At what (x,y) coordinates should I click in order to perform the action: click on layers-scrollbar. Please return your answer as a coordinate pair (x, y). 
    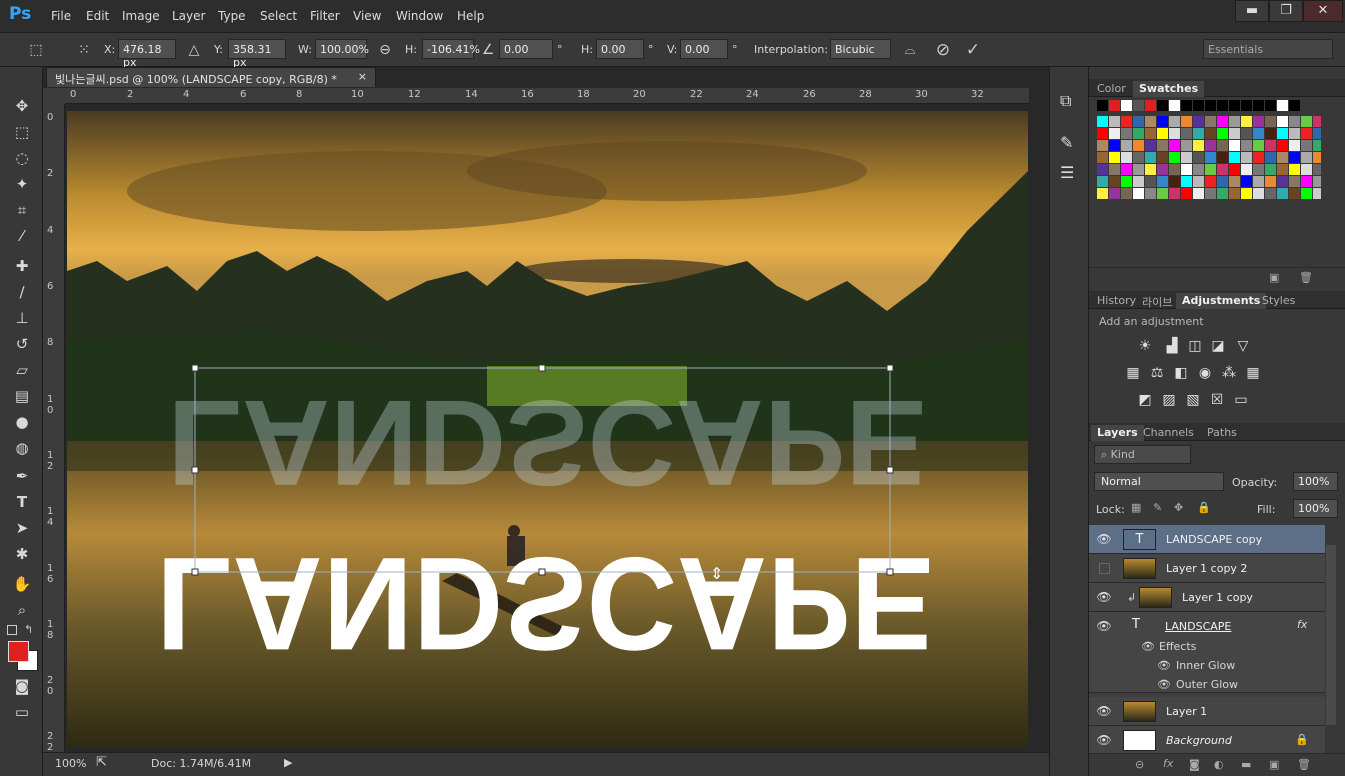
    Looking at the image, I should click on (1331, 635).